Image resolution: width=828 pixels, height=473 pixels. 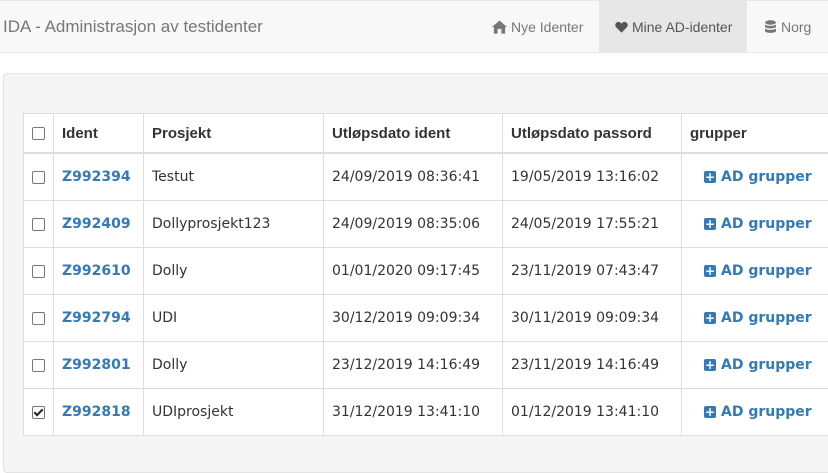 I want to click on nav-norg: Norg, so click(x=796, y=27).